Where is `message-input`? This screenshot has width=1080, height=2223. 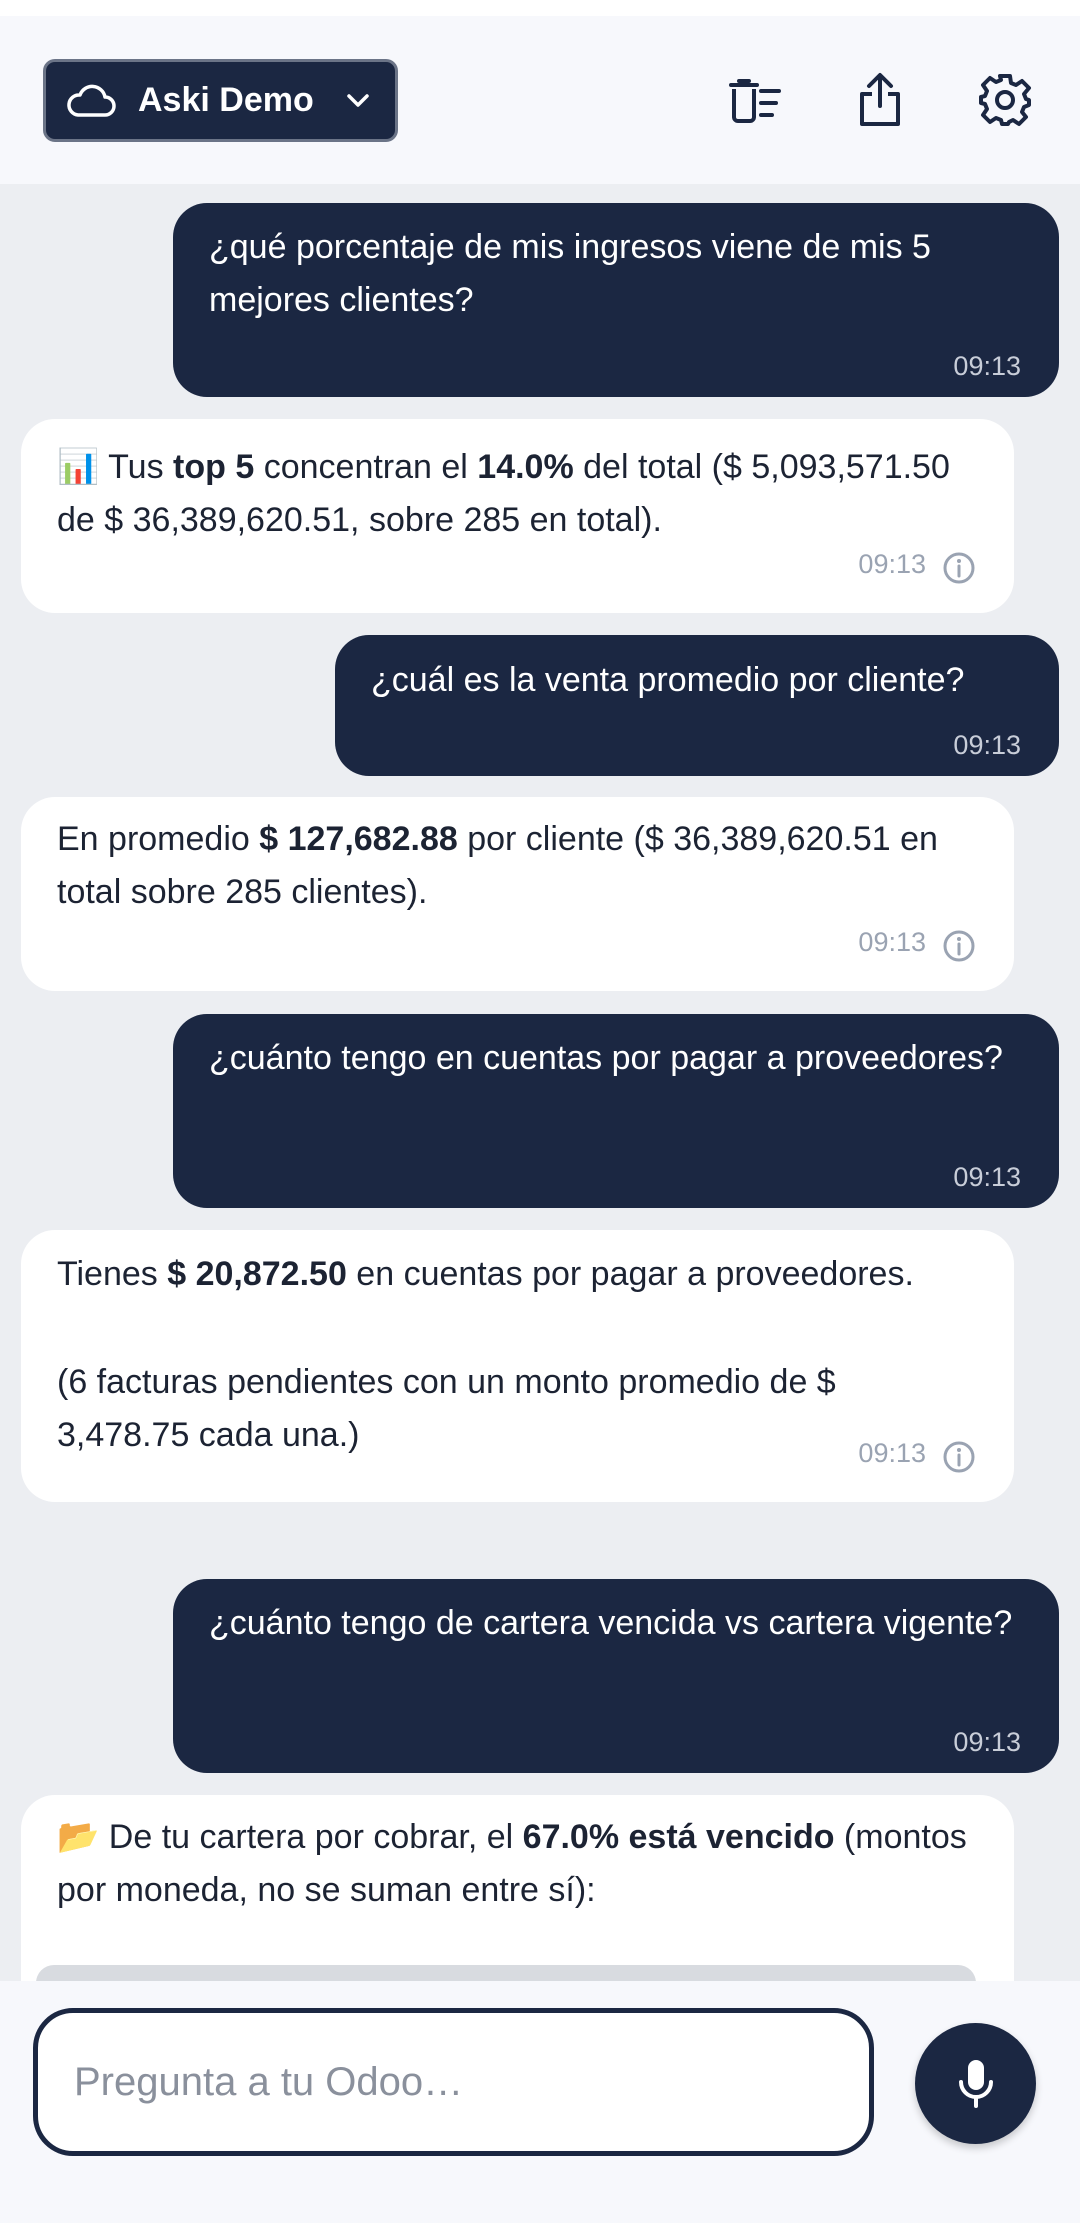 message-input is located at coordinates (454, 2082).